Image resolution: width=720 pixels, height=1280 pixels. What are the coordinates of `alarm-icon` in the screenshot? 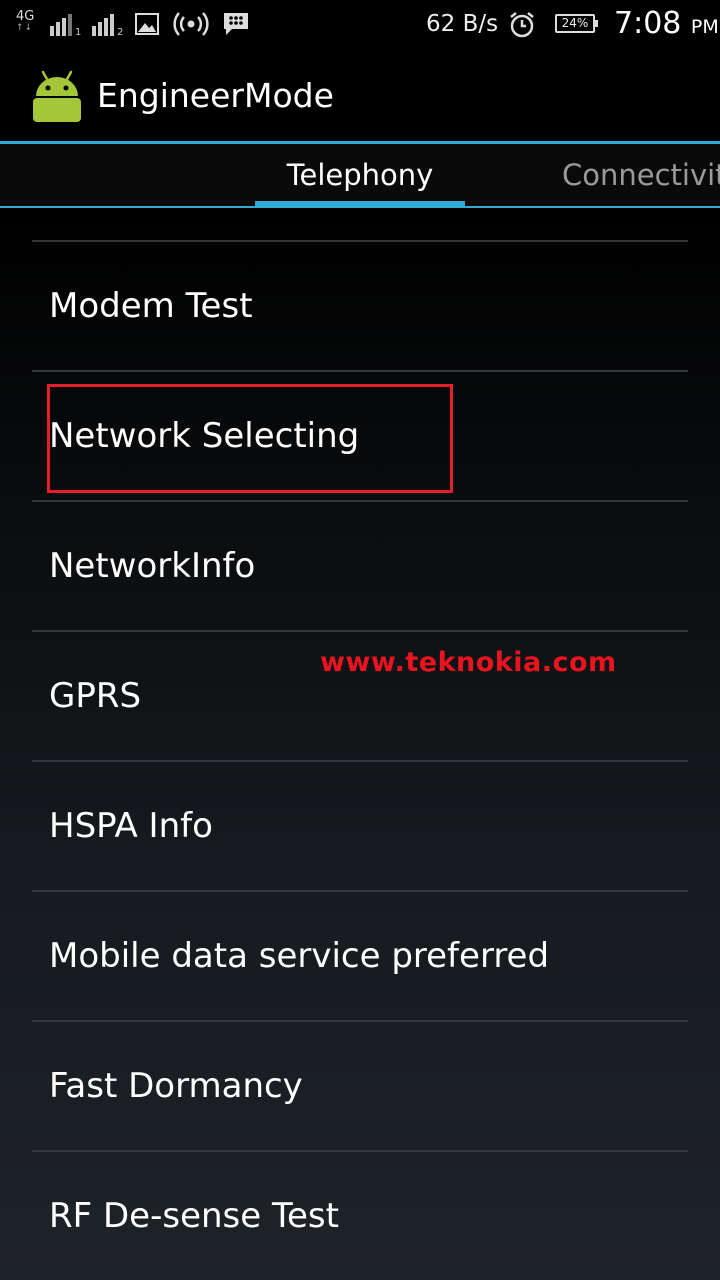 It's located at (522, 25).